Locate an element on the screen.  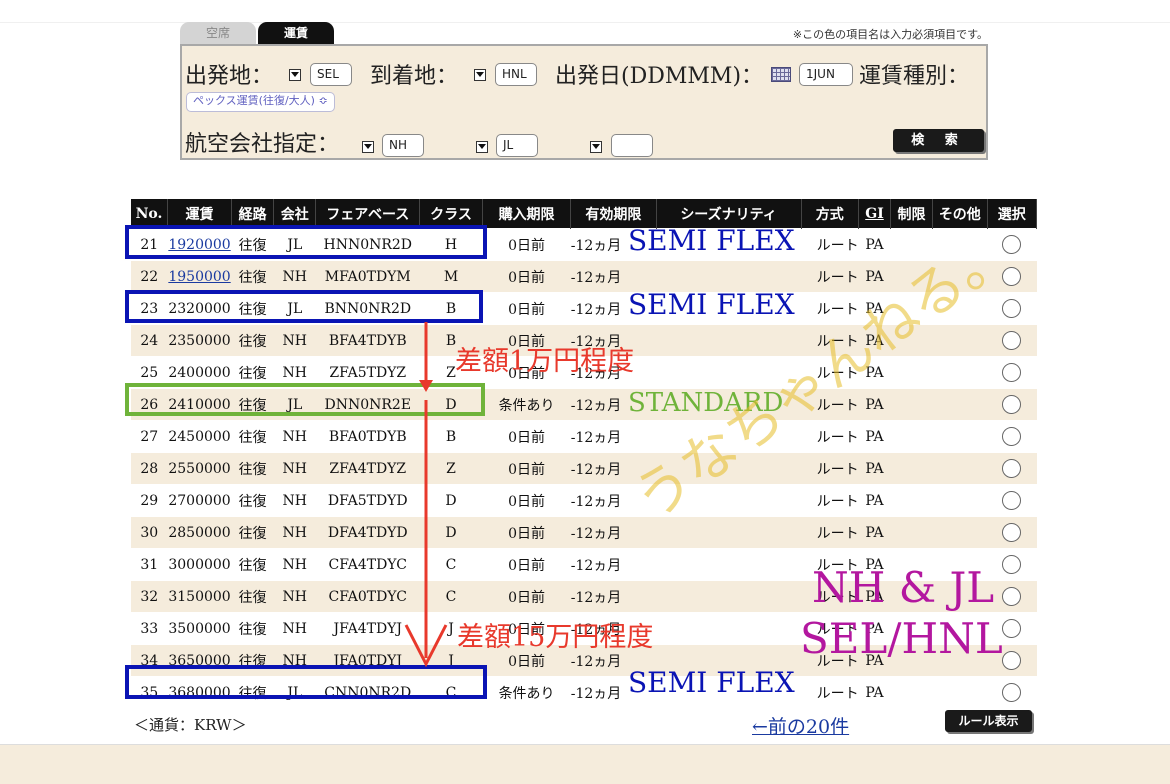
difference-10k-label: 差額1万円程度 is located at coordinates (545, 361).